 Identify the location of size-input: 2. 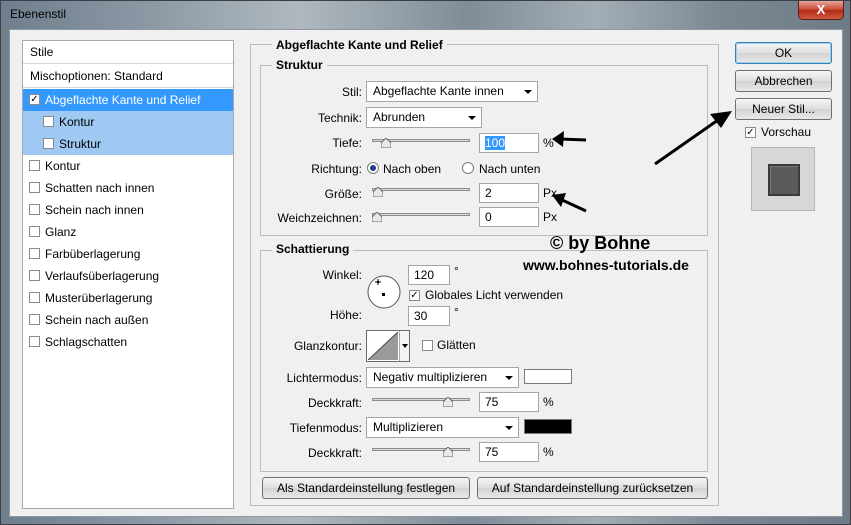
(509, 193).